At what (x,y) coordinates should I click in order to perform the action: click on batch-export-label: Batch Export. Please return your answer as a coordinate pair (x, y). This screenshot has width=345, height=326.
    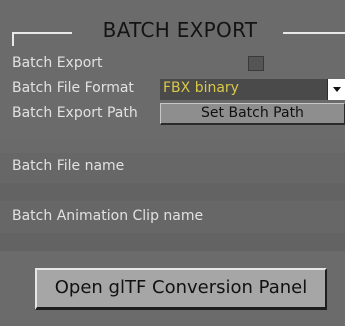
    Looking at the image, I should click on (57, 63).